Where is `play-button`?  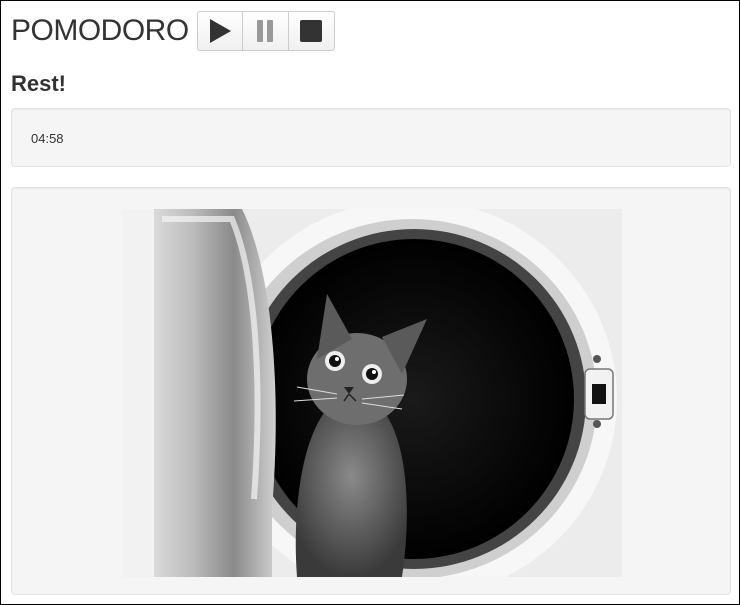
play-button is located at coordinates (219, 31).